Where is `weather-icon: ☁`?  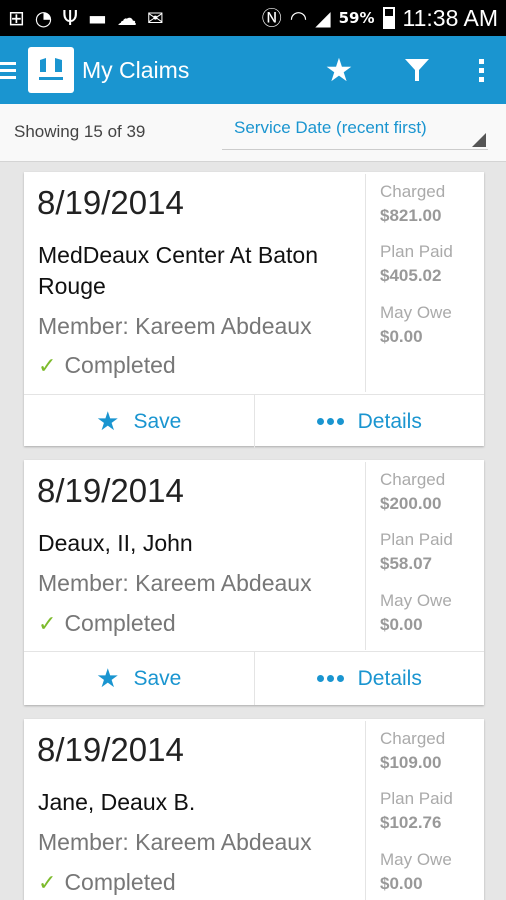
weather-icon: ☁ is located at coordinates (126, 18).